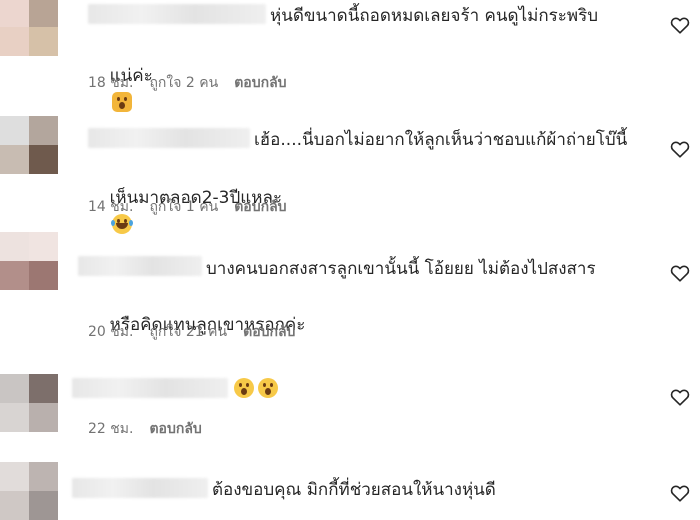 Image resolution: width=700 pixels, height=520 pixels. Describe the element at coordinates (256, 390) in the screenshot. I see `comment-emoji` at that location.